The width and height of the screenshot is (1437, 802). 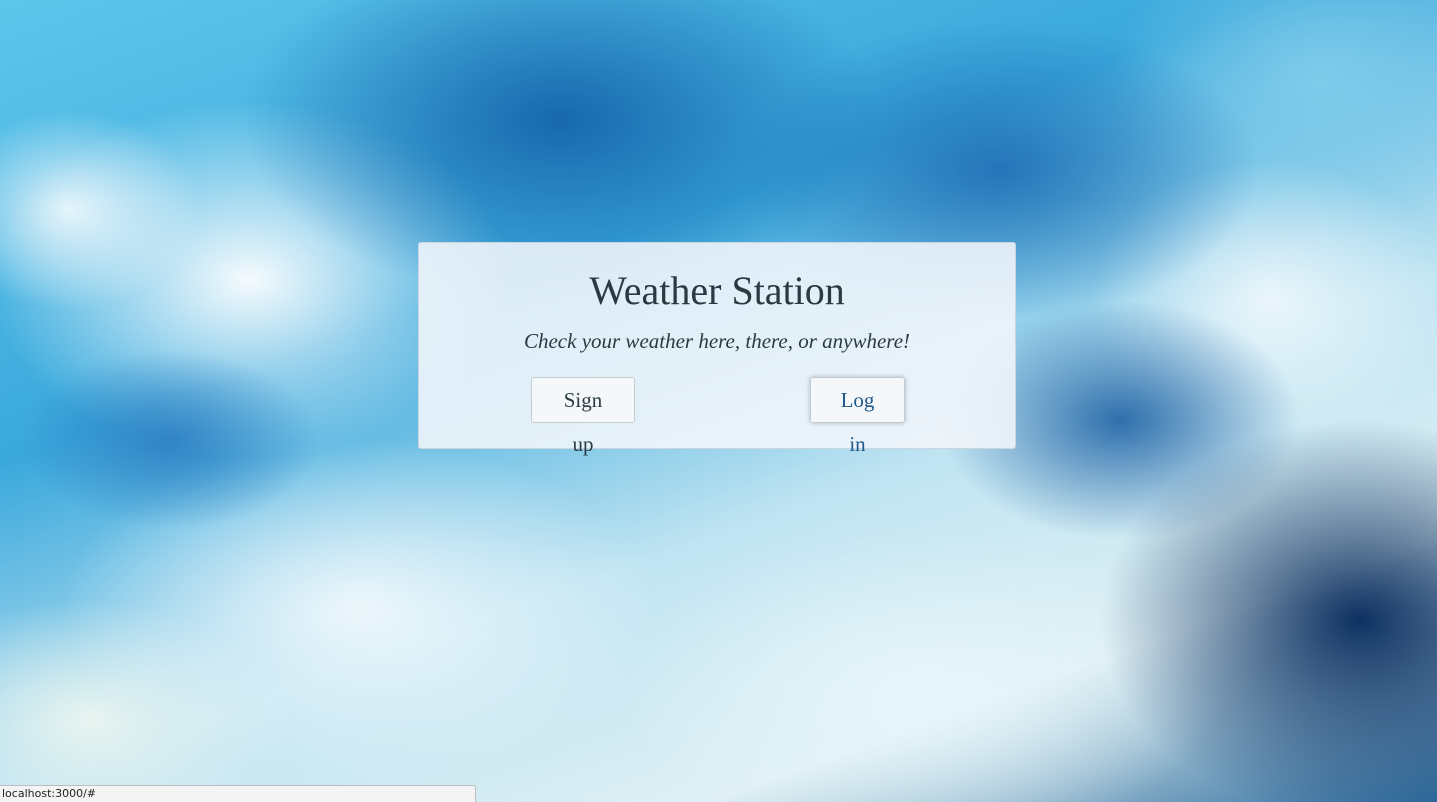 I want to click on status-bar-url: localhost:3000/#, so click(x=238, y=793).